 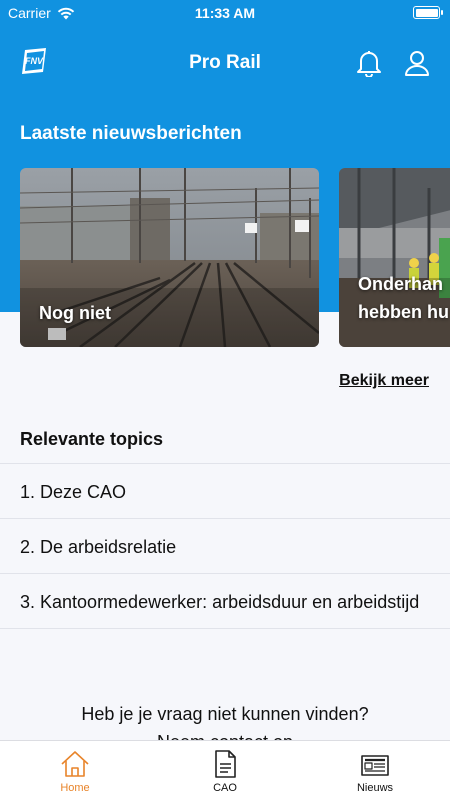 What do you see at coordinates (75, 764) in the screenshot?
I see `home-icon` at bounding box center [75, 764].